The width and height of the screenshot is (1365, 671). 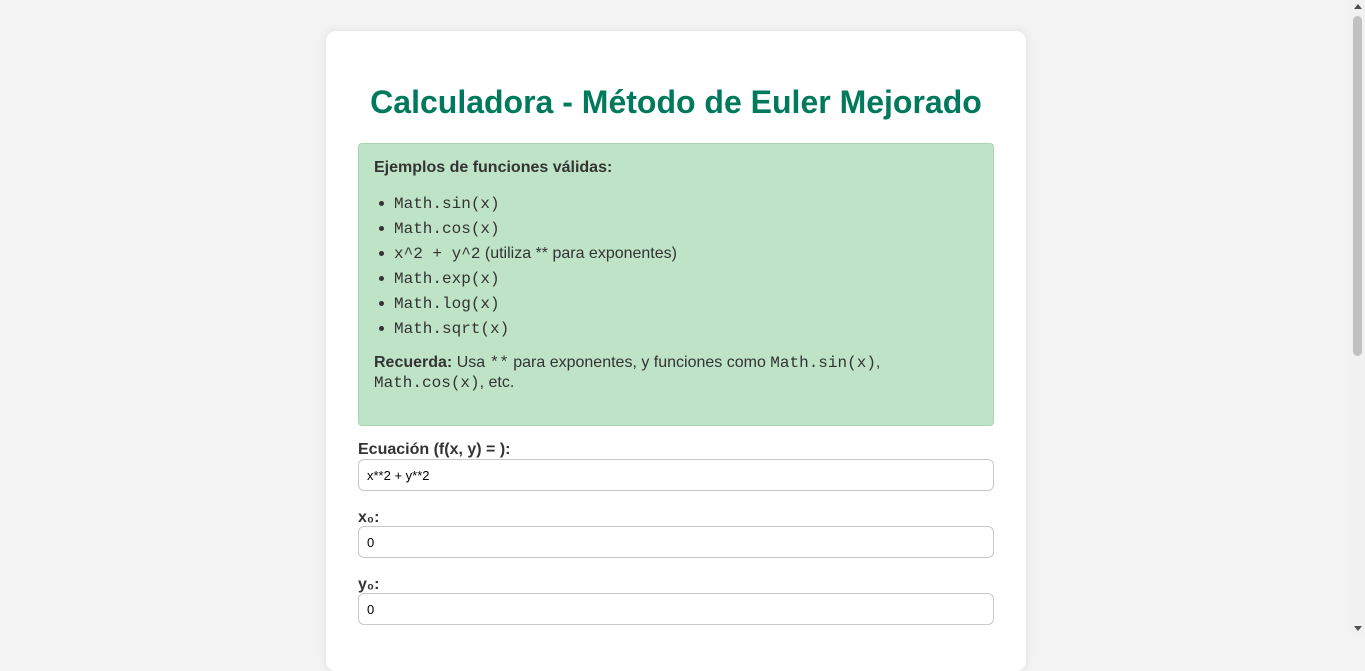 What do you see at coordinates (499, 363) in the screenshot?
I see `reminder-code: **` at bounding box center [499, 363].